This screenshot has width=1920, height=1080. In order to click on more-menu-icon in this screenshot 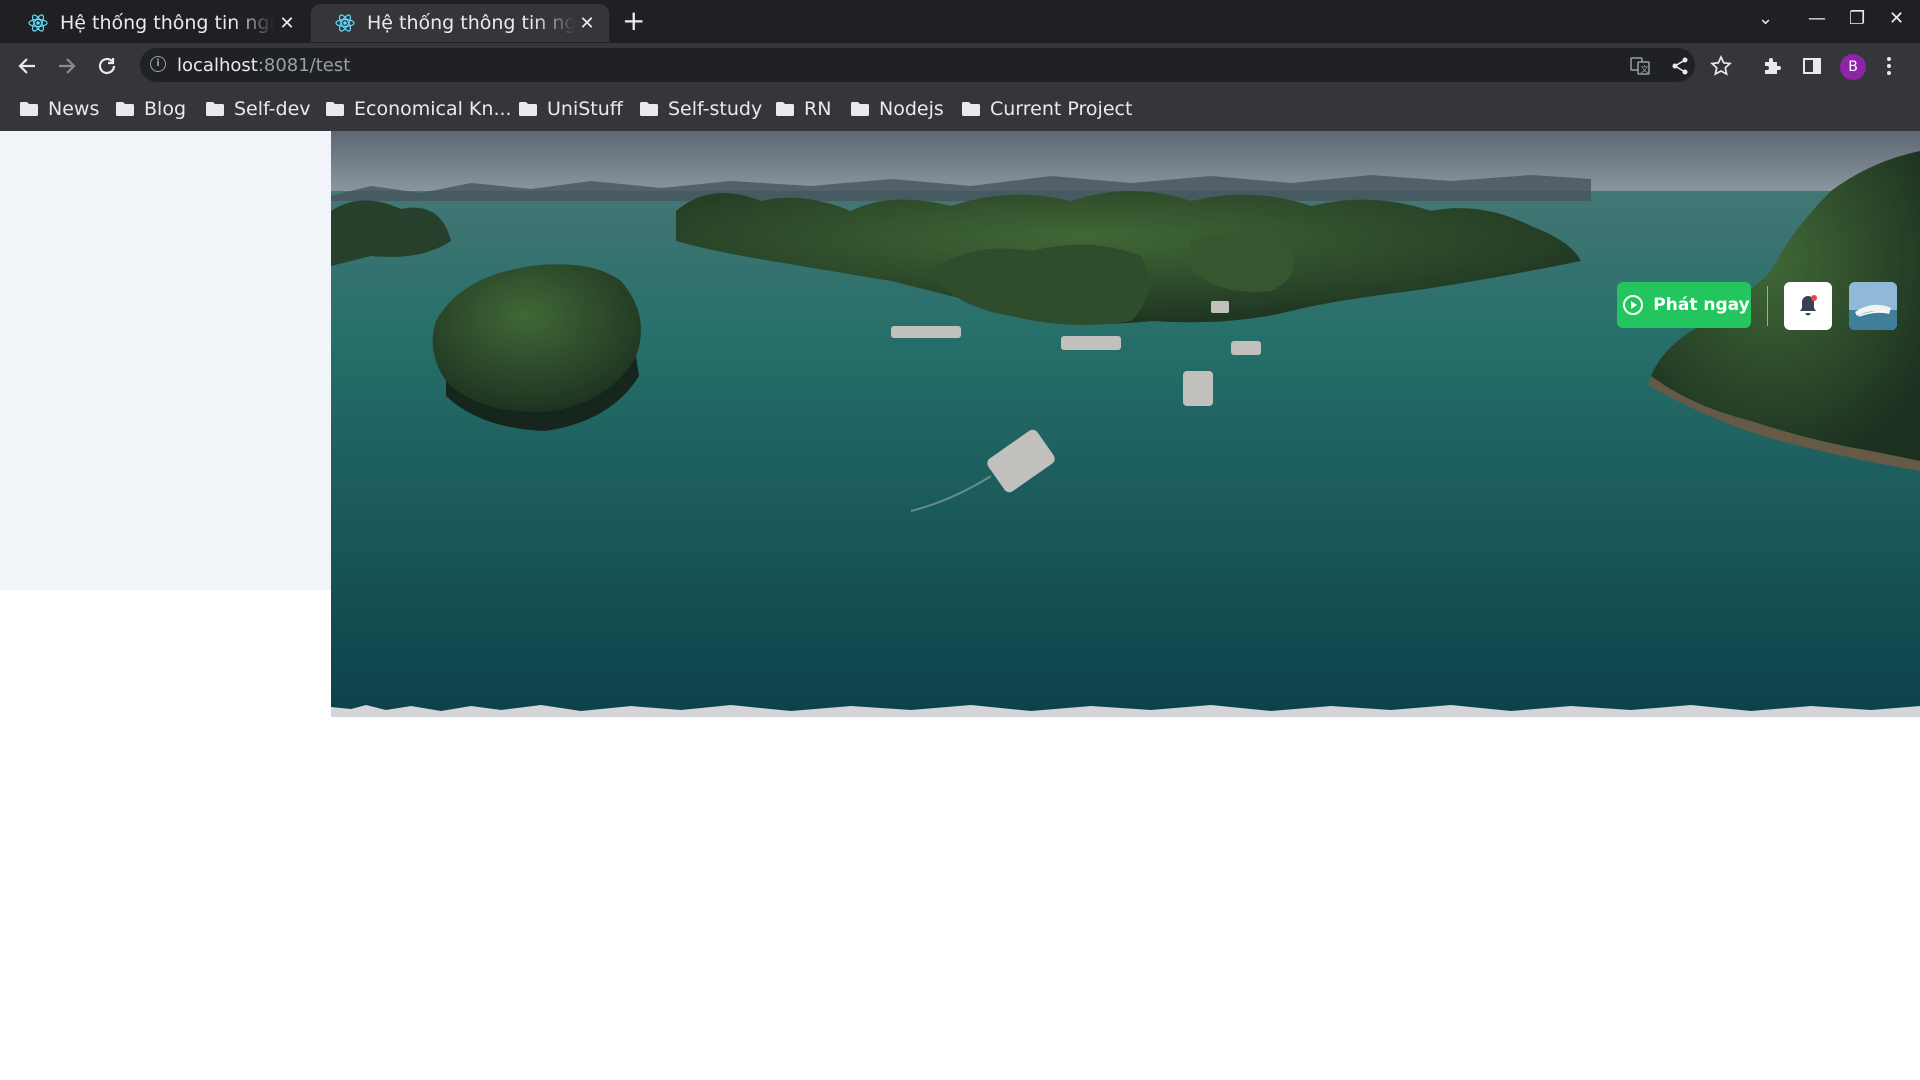, I will do `click(1889, 66)`.